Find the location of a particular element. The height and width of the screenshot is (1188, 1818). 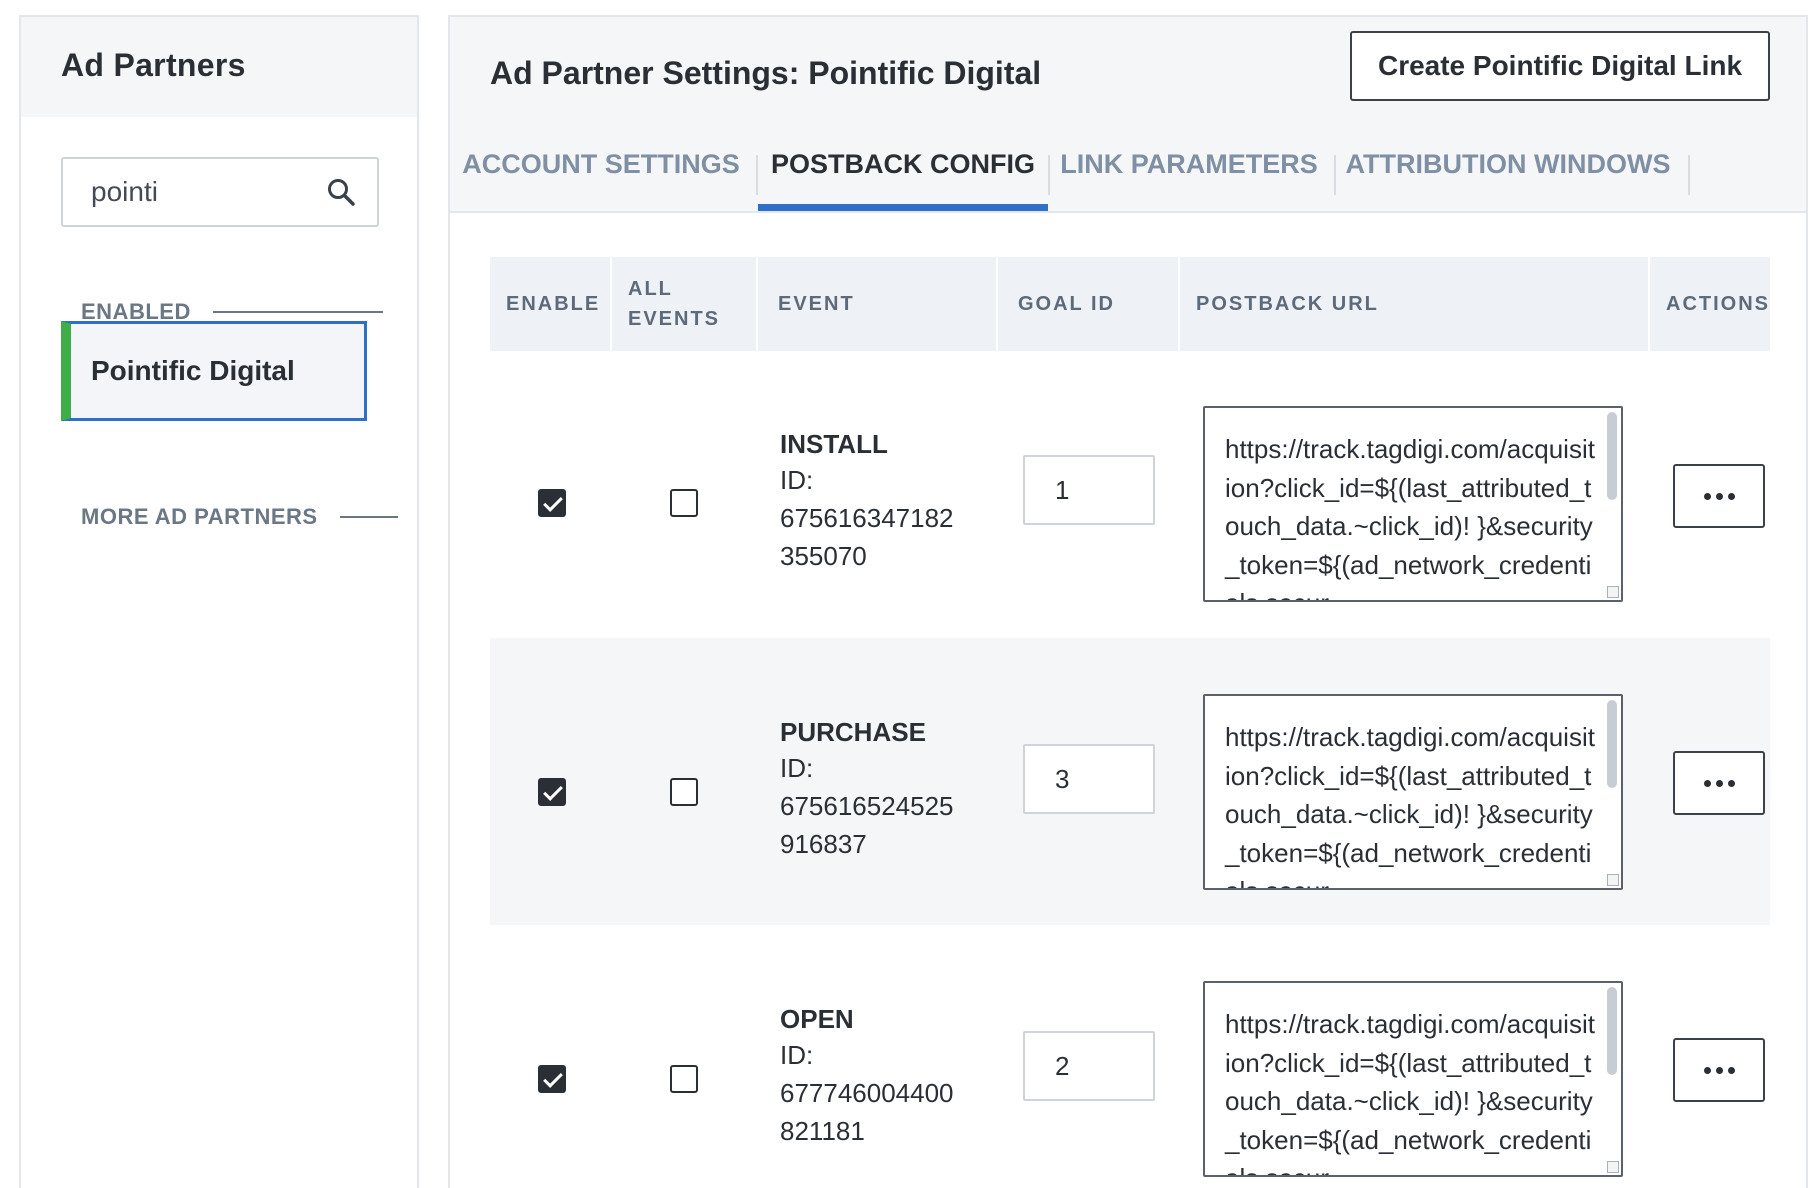

tab-link-parameters: LINK PARAMETERS is located at coordinates (1189, 164).